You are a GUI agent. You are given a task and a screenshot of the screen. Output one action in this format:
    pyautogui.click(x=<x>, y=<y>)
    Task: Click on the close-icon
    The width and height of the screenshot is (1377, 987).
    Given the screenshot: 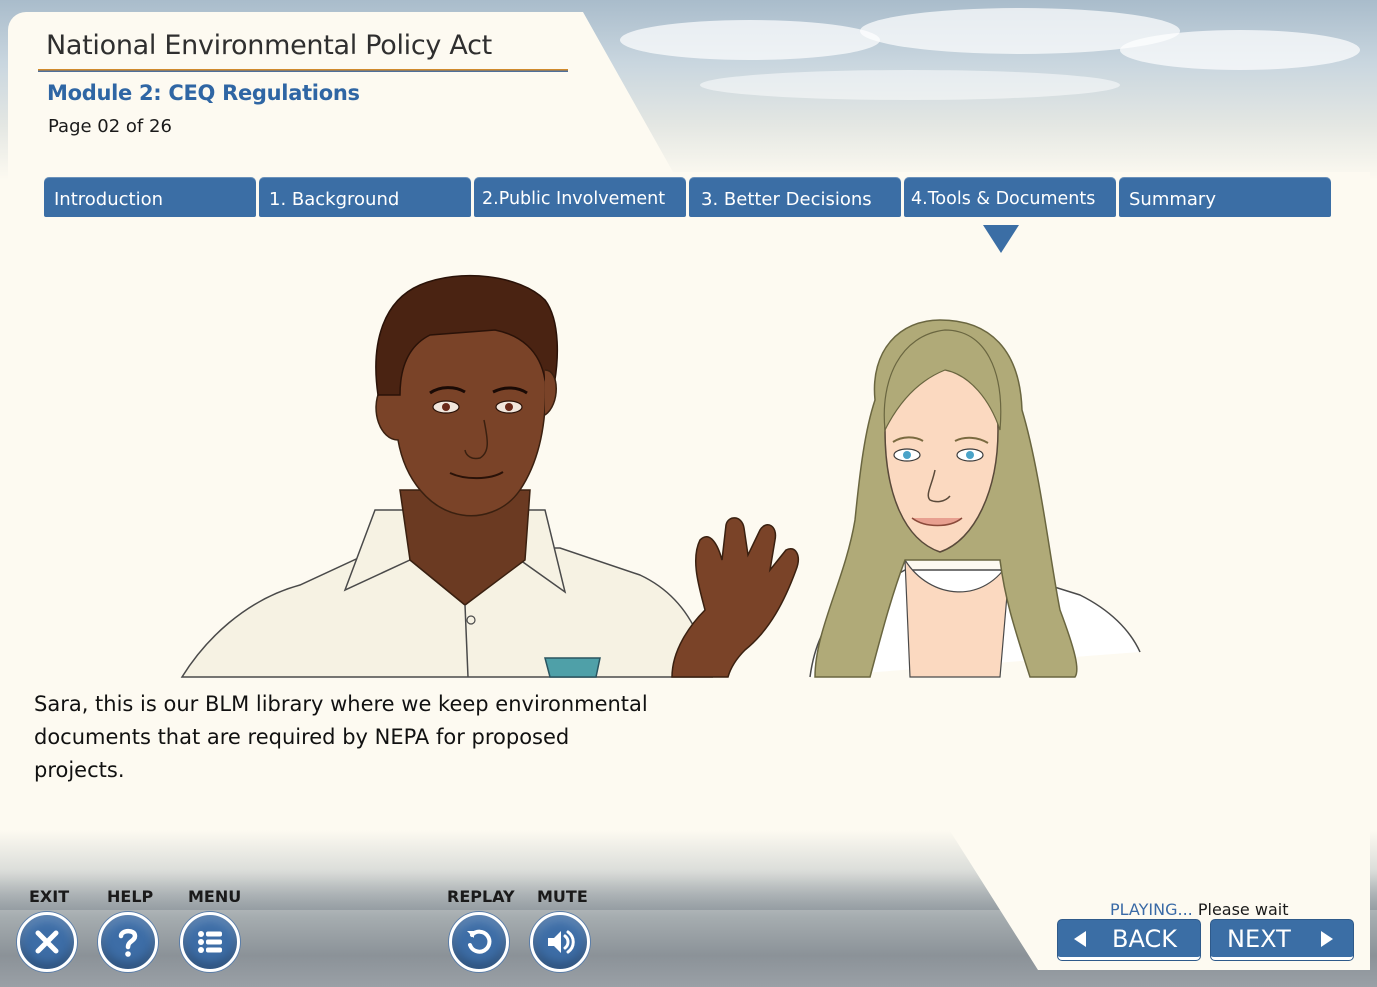 What is the action you would take?
    pyautogui.click(x=47, y=942)
    